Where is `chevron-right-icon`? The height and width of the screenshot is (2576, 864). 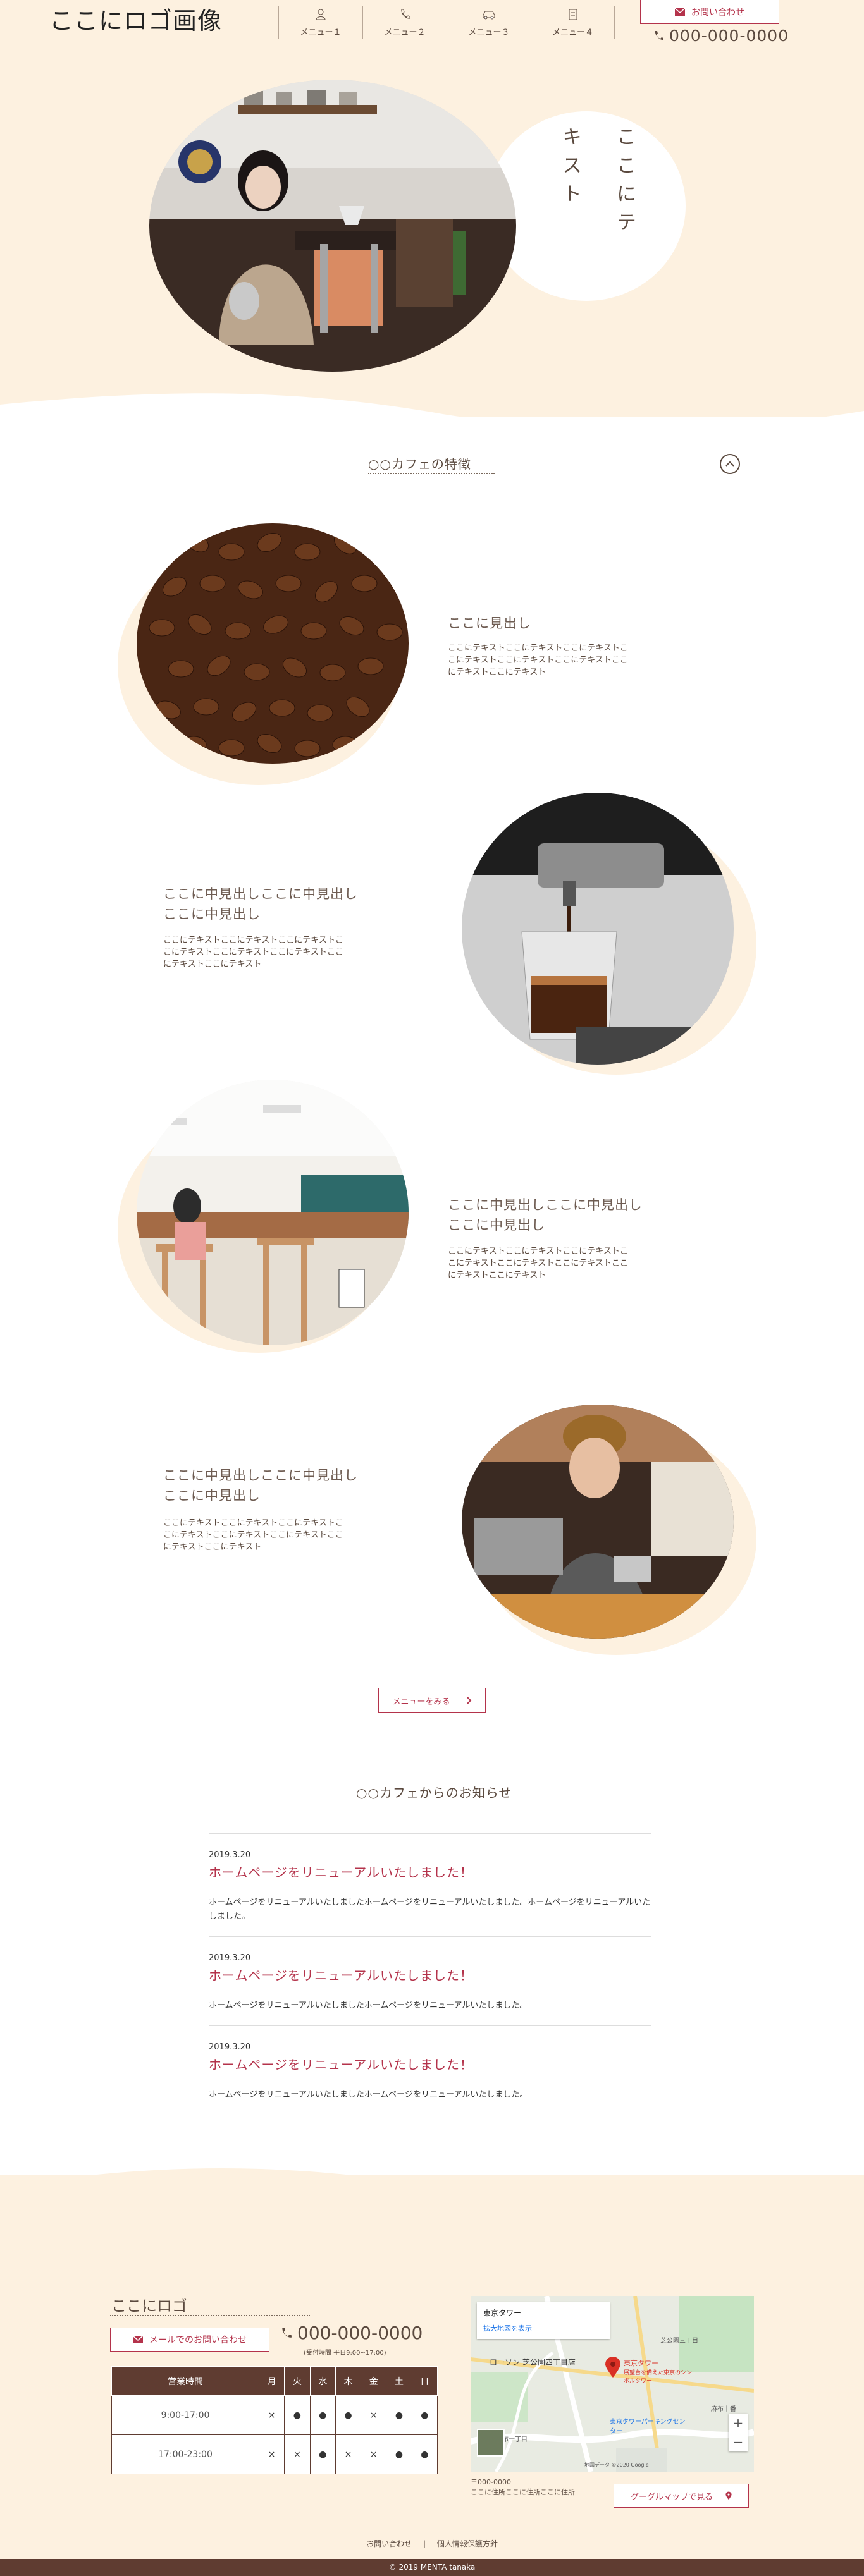
chevron-right-icon is located at coordinates (469, 1700).